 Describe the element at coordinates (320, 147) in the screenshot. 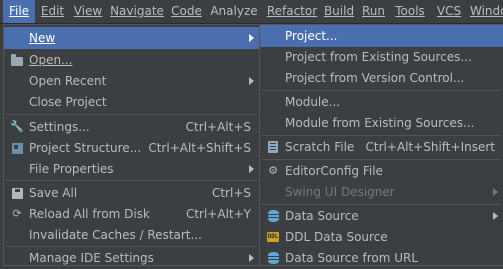

I see `new-scratch-file-label: Scratch File` at that location.